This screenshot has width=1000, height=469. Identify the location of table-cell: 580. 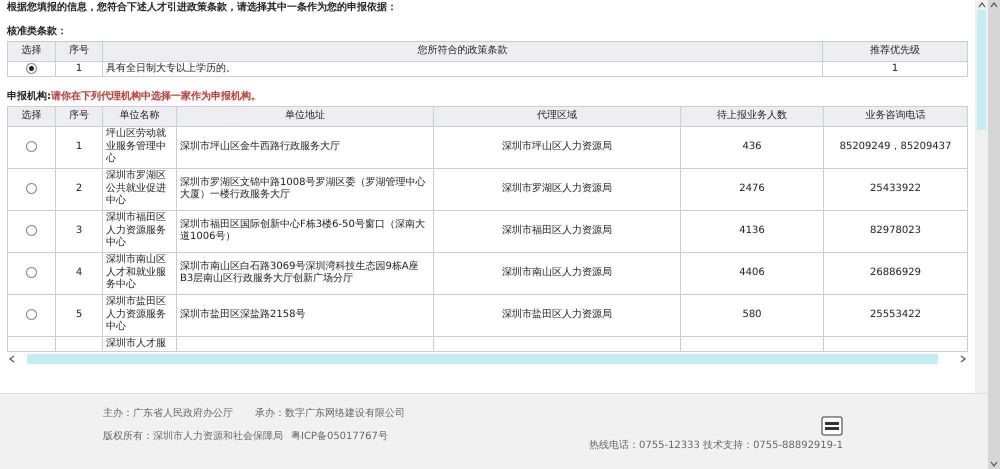
(752, 315).